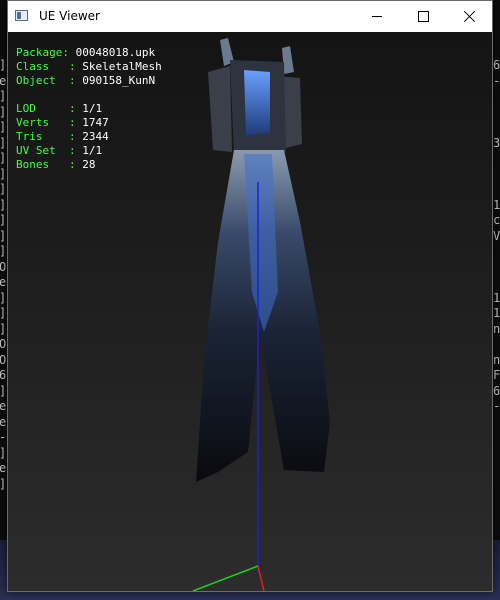  What do you see at coordinates (225, 578) in the screenshot?
I see `axis-y-line` at bounding box center [225, 578].